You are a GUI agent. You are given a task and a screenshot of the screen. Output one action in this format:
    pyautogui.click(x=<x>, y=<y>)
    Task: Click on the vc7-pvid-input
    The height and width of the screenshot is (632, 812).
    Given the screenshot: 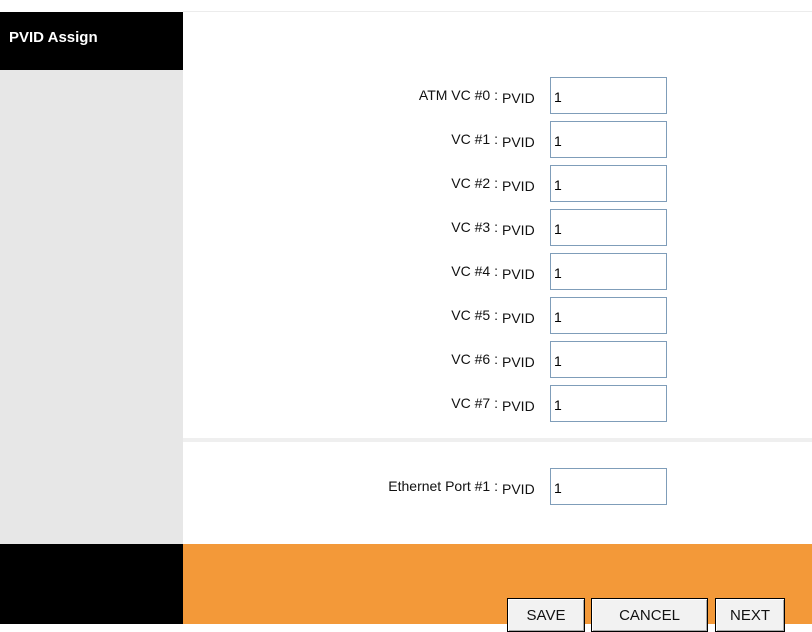 What is the action you would take?
    pyautogui.click(x=608, y=403)
    